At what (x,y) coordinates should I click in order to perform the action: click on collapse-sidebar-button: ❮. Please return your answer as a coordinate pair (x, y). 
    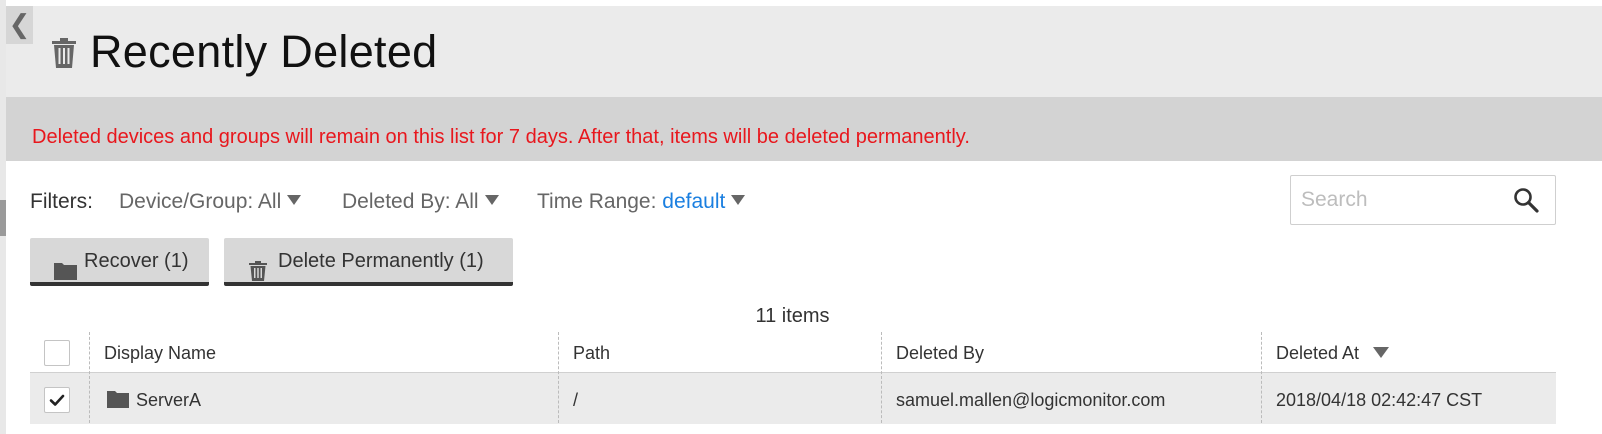
    Looking at the image, I should click on (19, 25).